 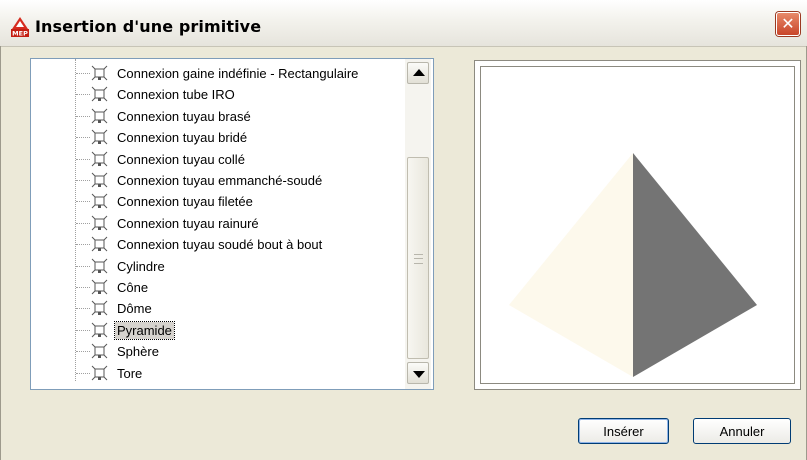 I want to click on tree-item-label: Connexion tuyau brasé, so click(x=184, y=116).